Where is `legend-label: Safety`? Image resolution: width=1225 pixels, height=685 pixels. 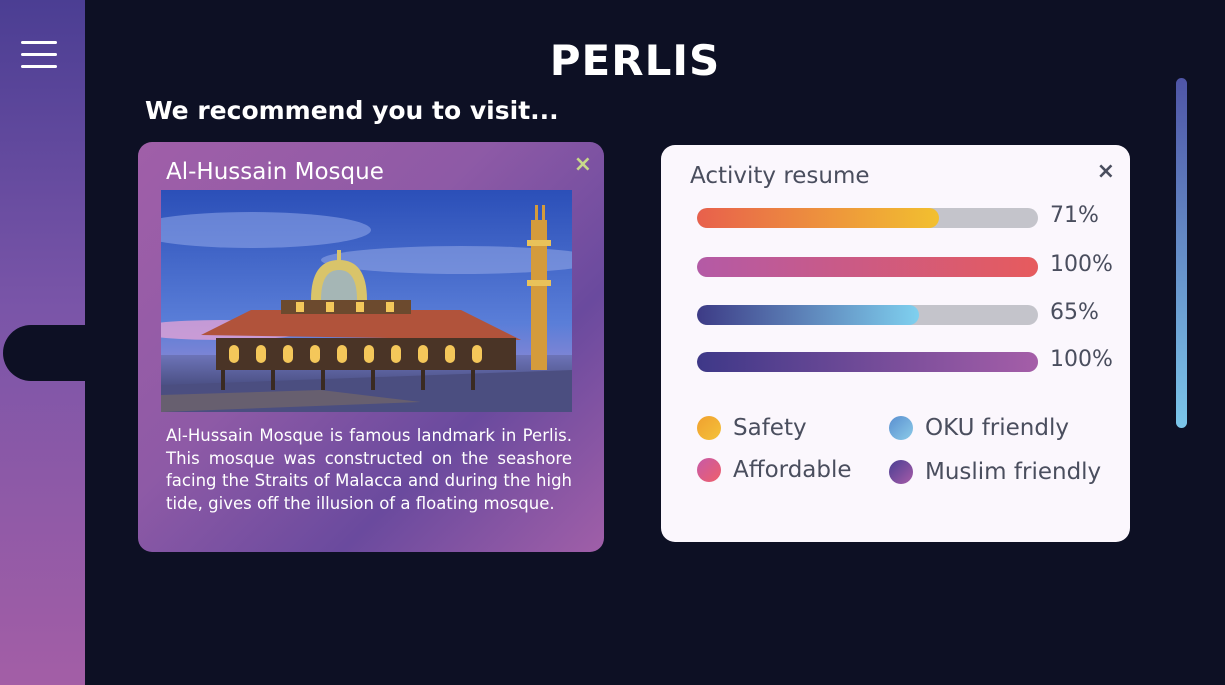 legend-label: Safety is located at coordinates (770, 428).